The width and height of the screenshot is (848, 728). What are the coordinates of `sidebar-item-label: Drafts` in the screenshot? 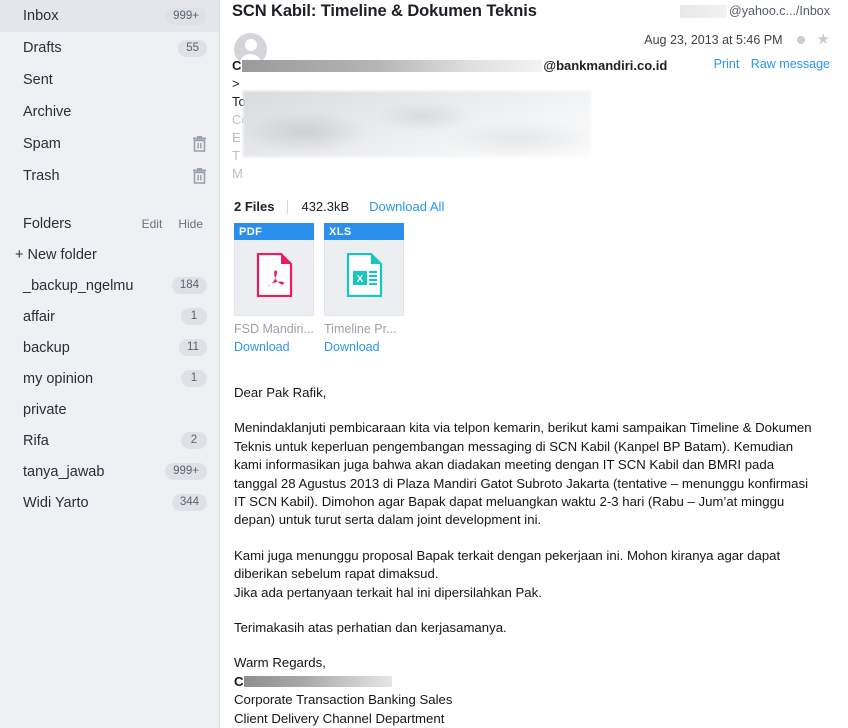 It's located at (42, 48).